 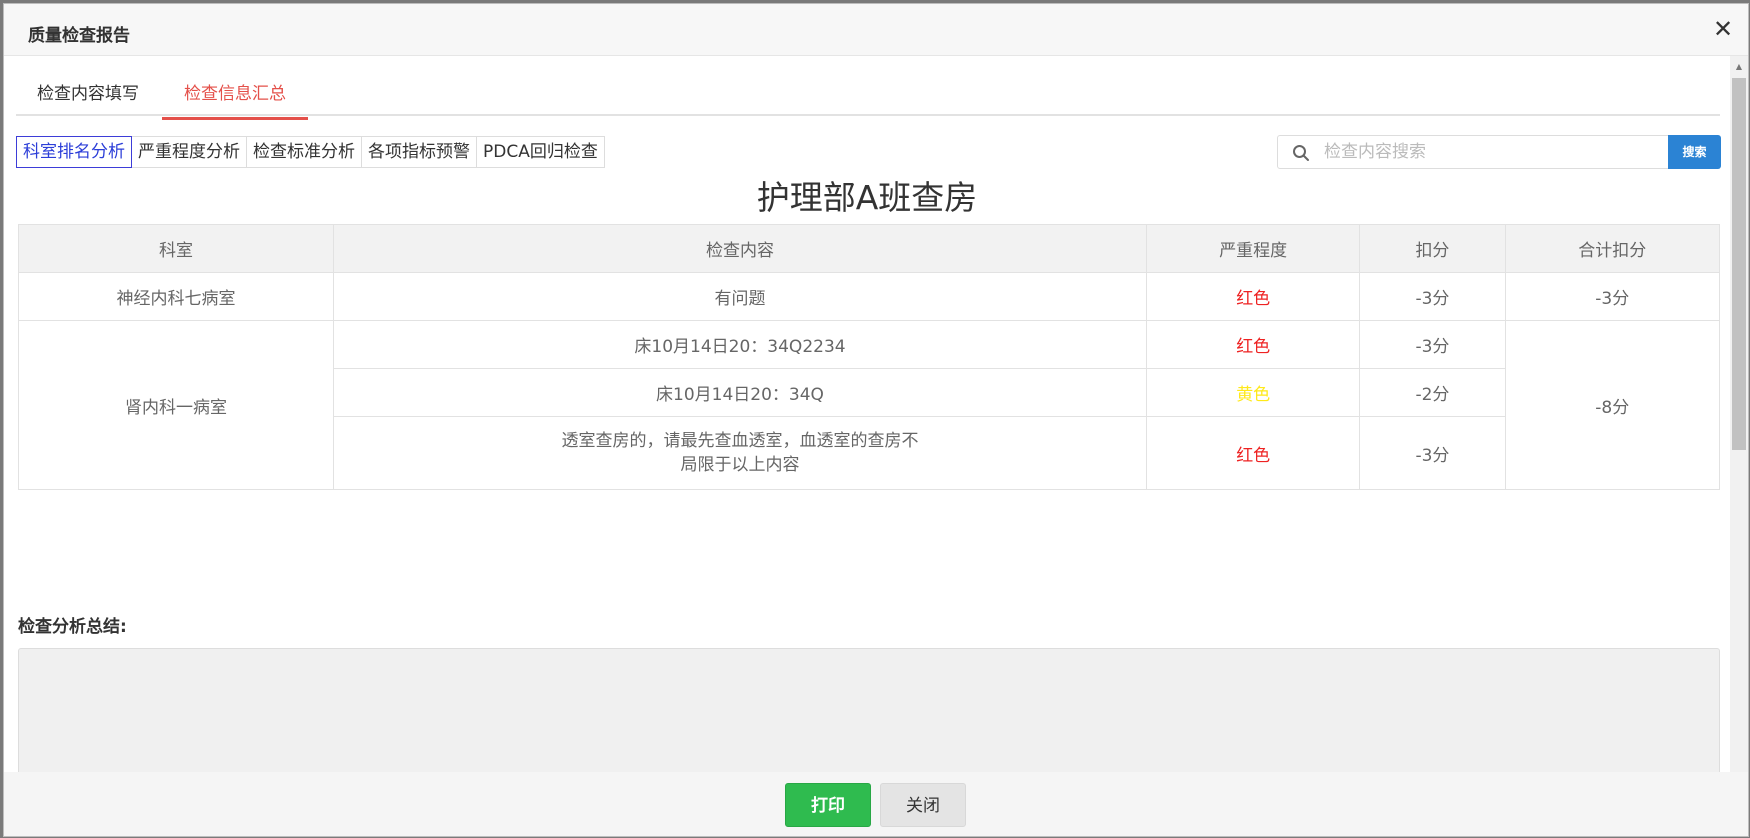 I want to click on print-button: 打印, so click(x=828, y=805).